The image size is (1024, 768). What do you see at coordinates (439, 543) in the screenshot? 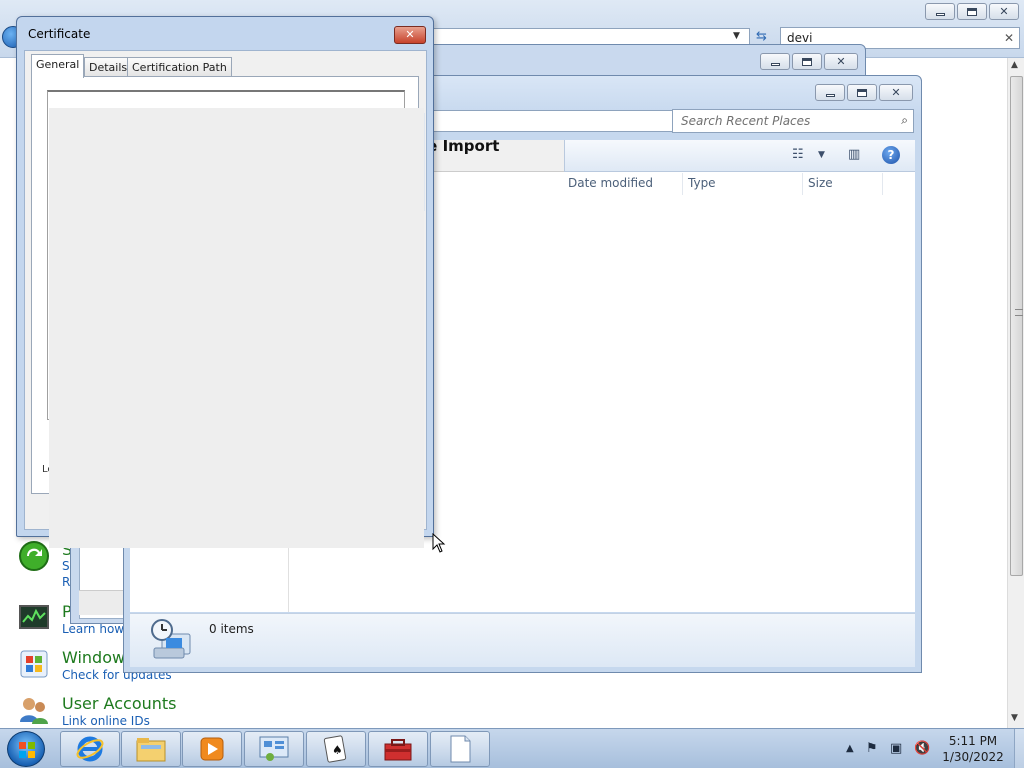
I see `mouse-cursor-icon` at bounding box center [439, 543].